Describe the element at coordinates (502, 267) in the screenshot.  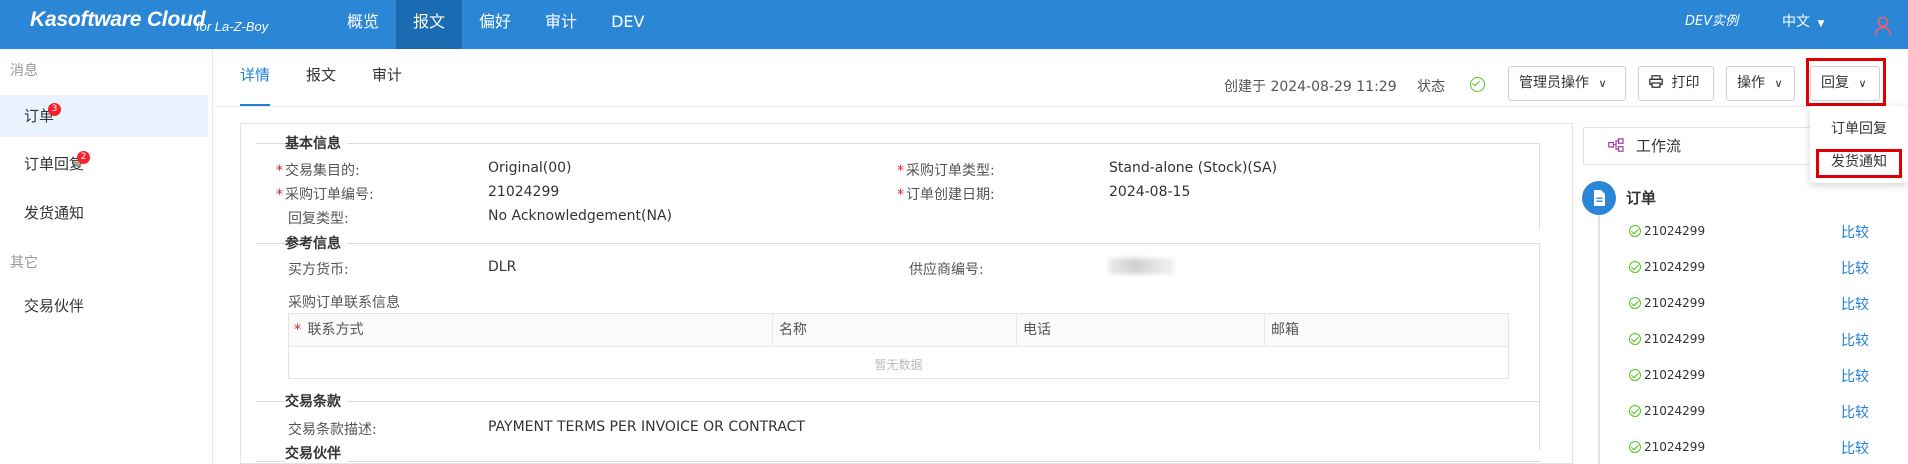
I see `field-value-currency: DLR` at that location.